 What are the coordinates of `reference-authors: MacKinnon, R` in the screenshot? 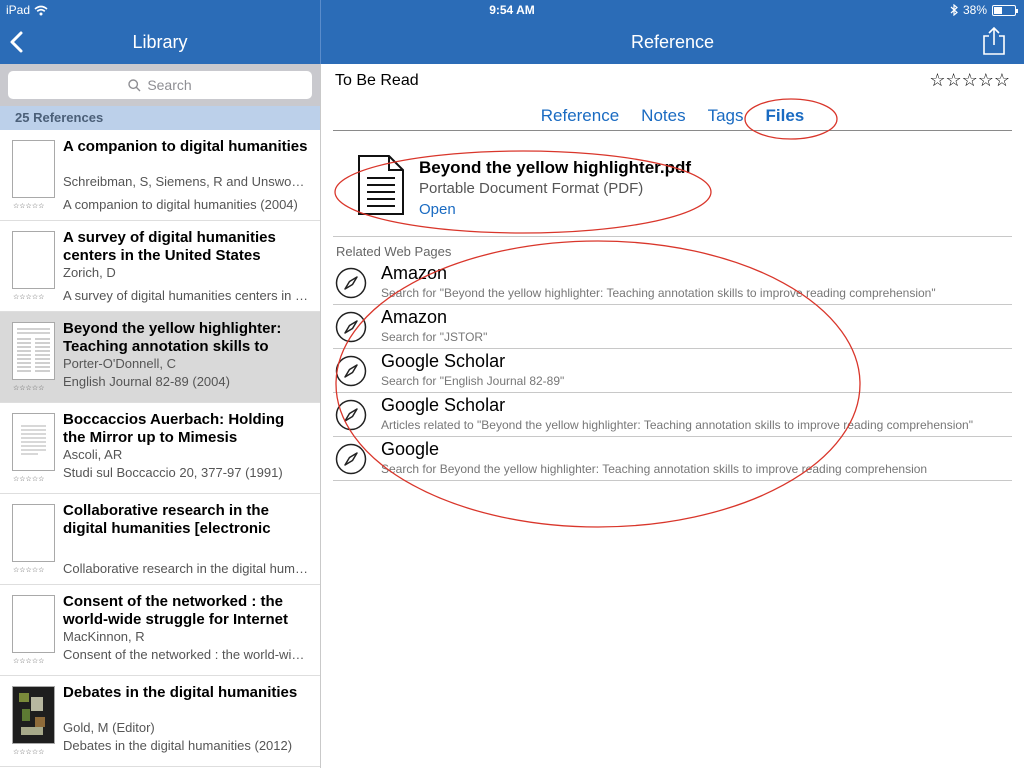 It's located at (104, 636).